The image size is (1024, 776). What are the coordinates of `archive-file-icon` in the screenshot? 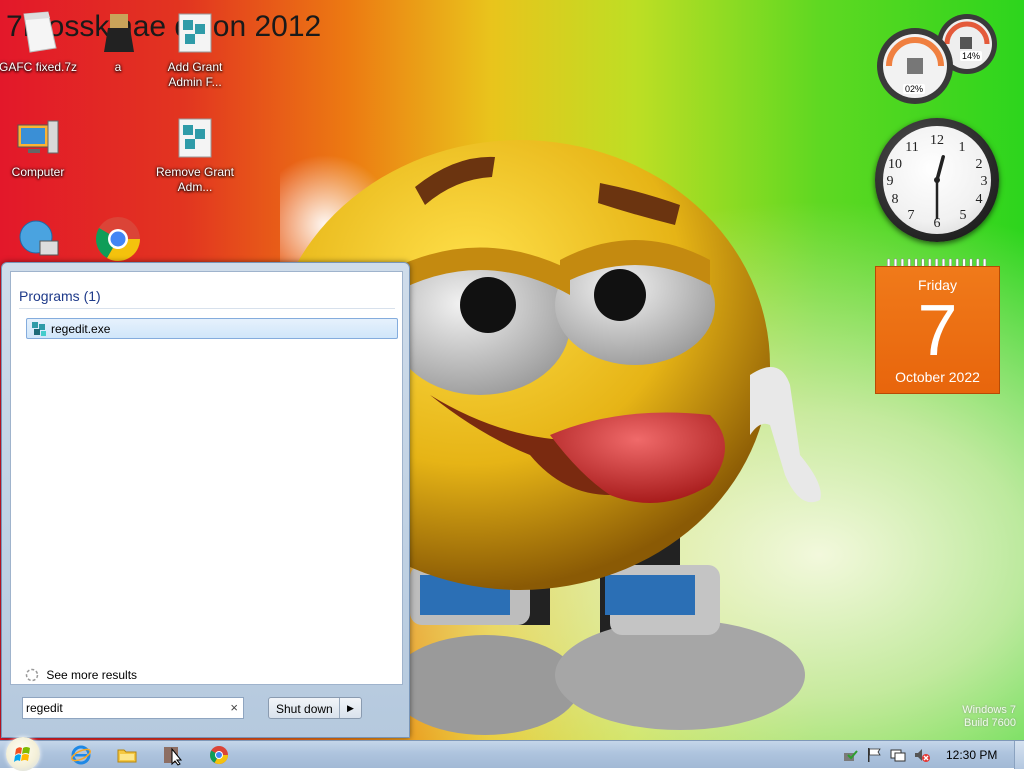 It's located at (40, 32).